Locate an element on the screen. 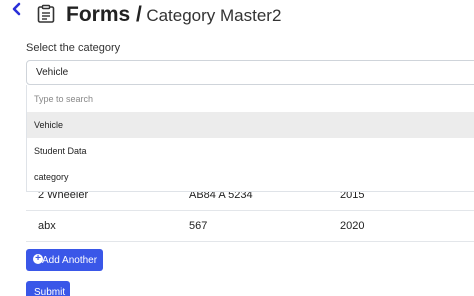 The image size is (474, 296). add-another-label: Add Another is located at coordinates (70, 260).